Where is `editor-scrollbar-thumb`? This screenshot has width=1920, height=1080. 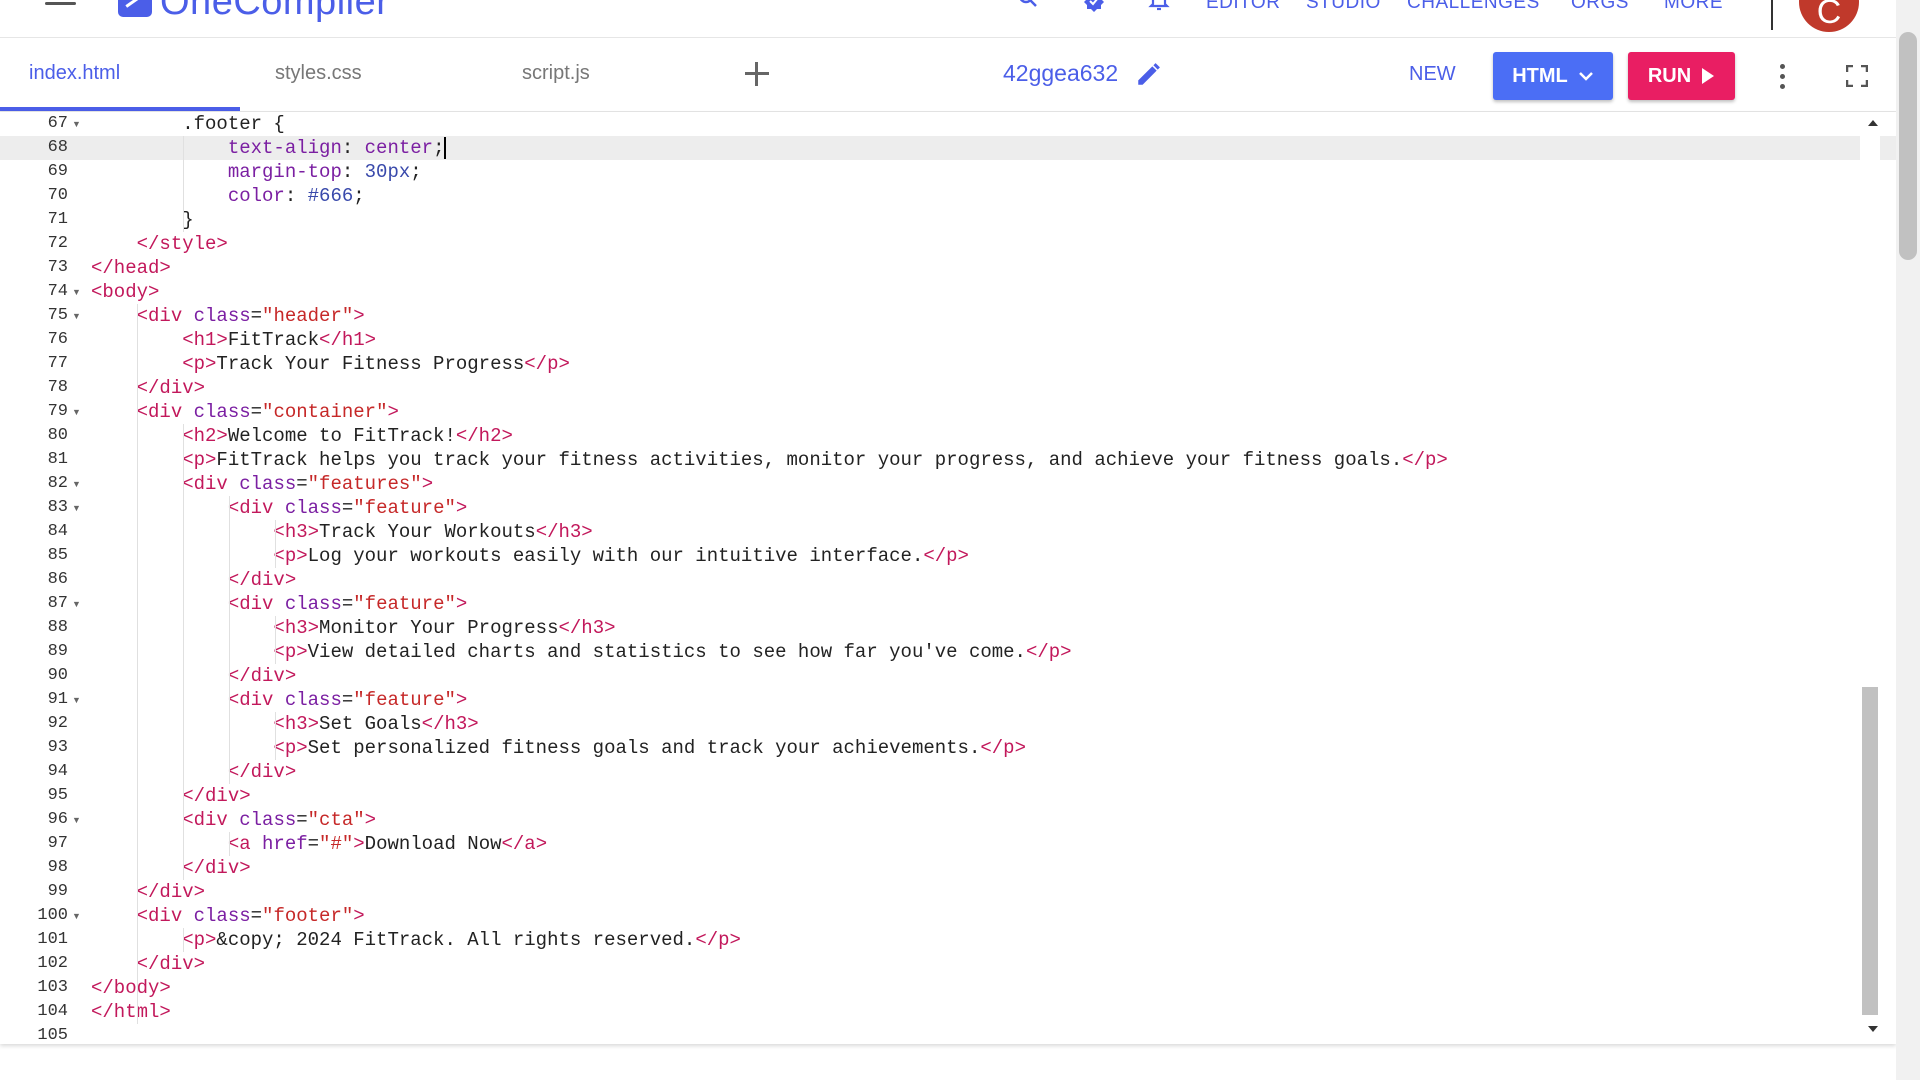
editor-scrollbar-thumb is located at coordinates (1870, 851).